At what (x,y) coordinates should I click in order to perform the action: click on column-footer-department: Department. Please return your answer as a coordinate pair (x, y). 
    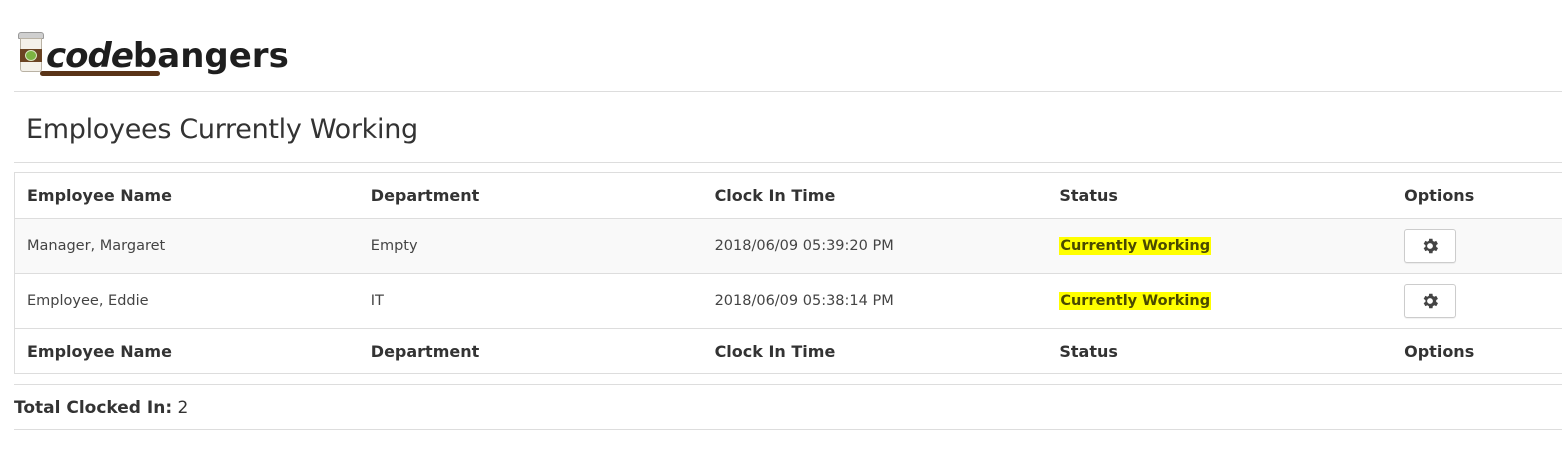
    Looking at the image, I should click on (425, 351).